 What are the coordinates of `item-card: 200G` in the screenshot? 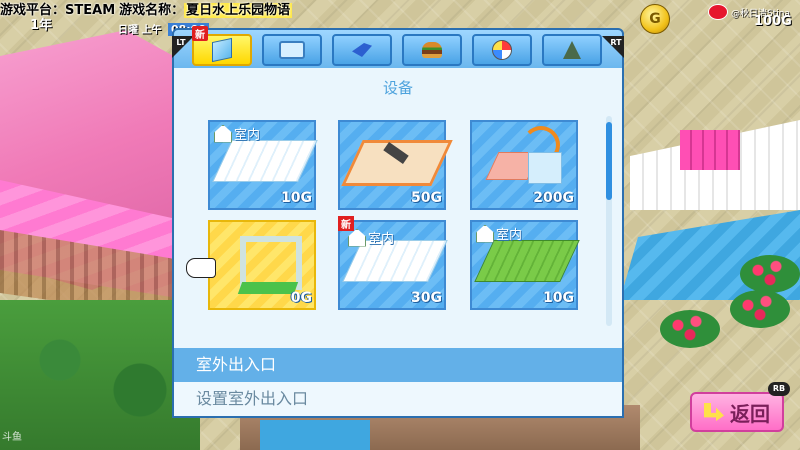 It's located at (524, 165).